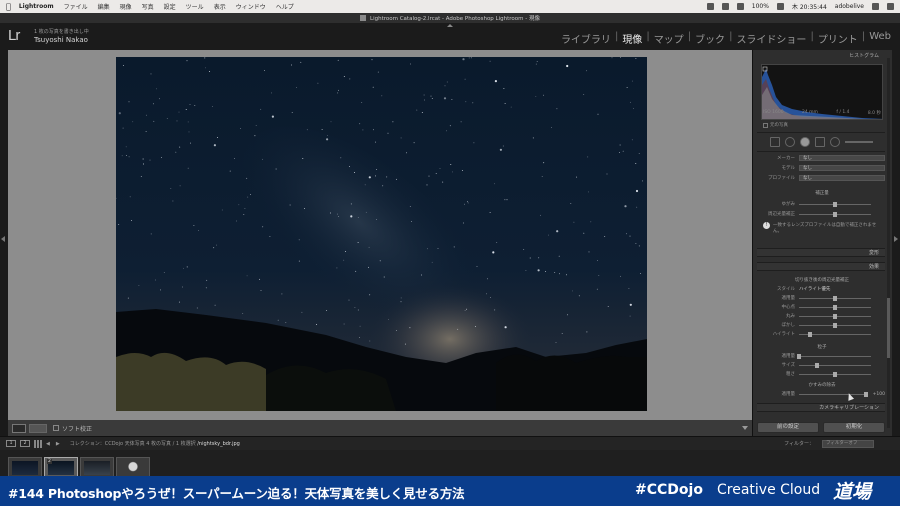  What do you see at coordinates (821, 56) in the screenshot?
I see `histogram-header: ヒストグラム` at bounding box center [821, 56].